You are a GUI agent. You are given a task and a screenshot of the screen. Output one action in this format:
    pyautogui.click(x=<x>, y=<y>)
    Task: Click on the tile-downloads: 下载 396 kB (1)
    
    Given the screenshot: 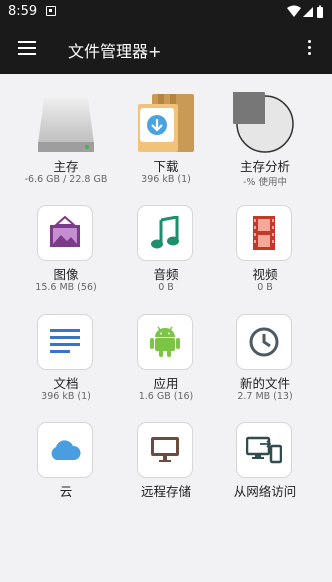 What is the action you would take?
    pyautogui.click(x=166, y=140)
    